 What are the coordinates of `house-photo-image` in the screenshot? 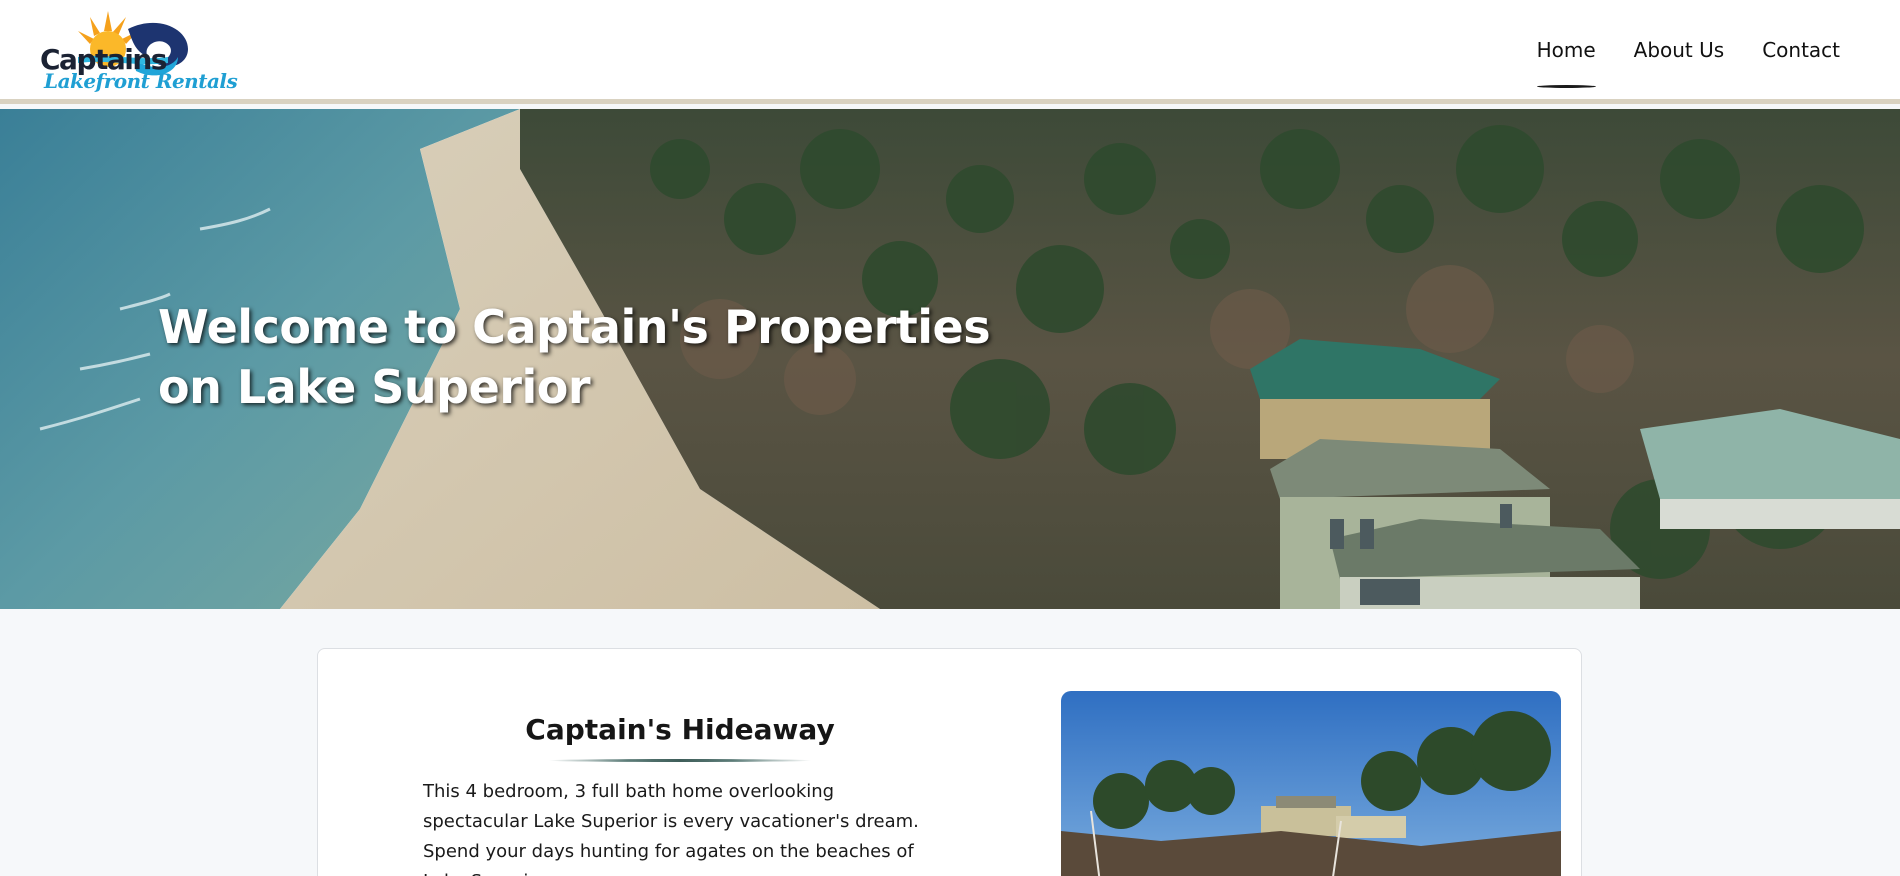 It's located at (1311, 783).